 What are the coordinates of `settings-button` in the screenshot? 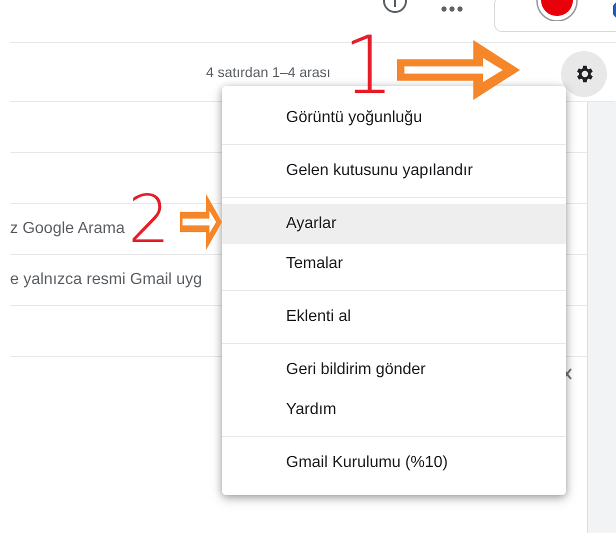 It's located at (584, 74).